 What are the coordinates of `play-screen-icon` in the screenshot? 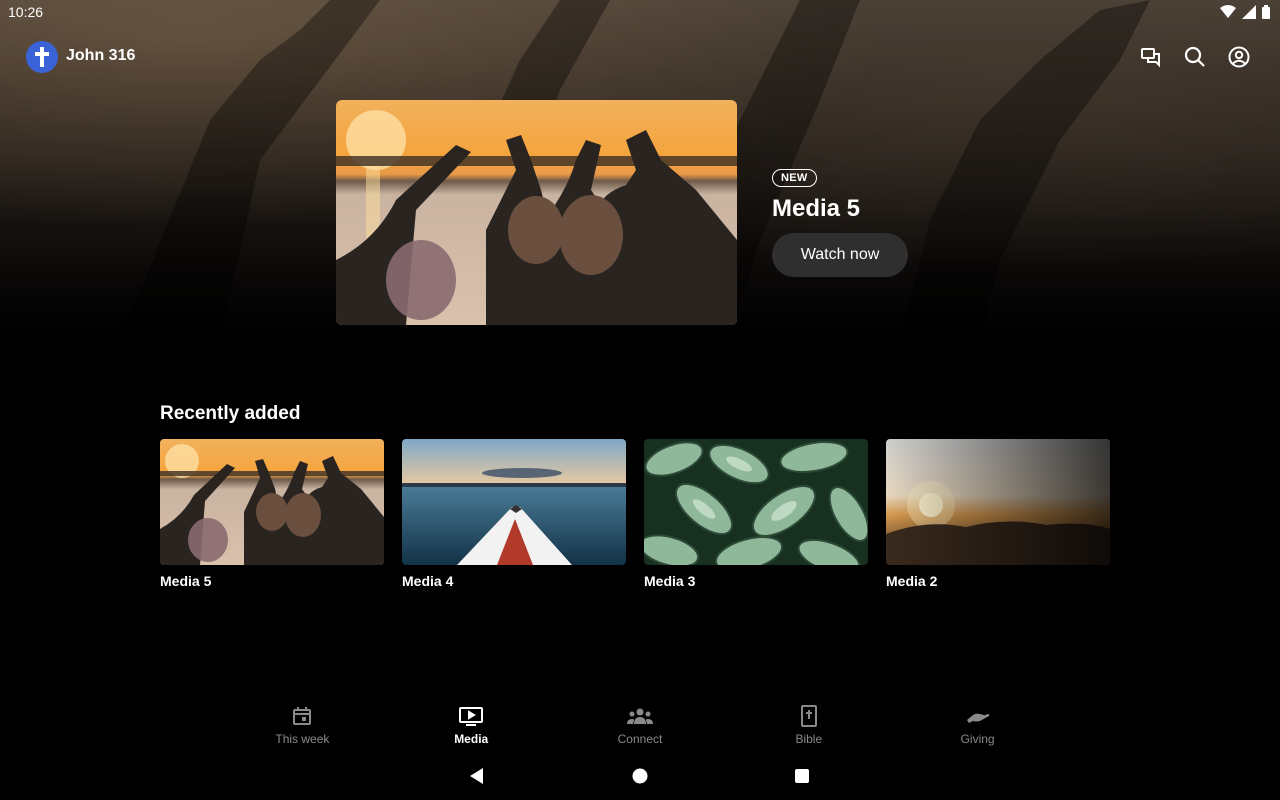 It's located at (471, 716).